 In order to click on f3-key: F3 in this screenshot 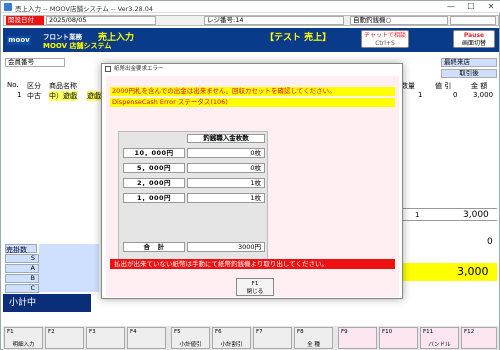, I will do `click(105, 338)`.